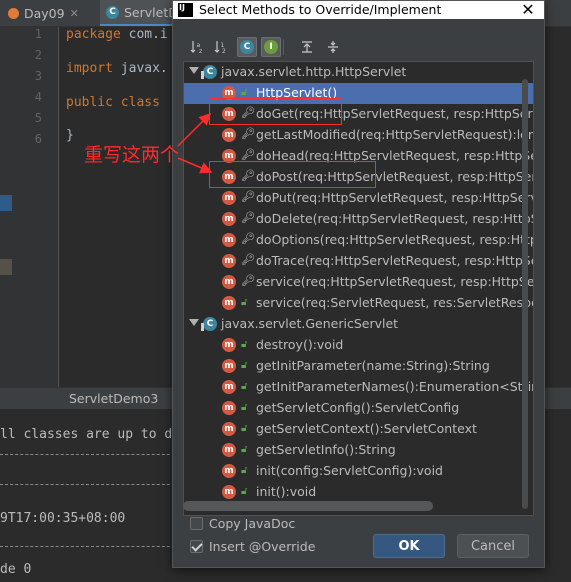  I want to click on method-row-getservletinfo: m 🔓︎ getServletInfo():String, so click(358, 450).